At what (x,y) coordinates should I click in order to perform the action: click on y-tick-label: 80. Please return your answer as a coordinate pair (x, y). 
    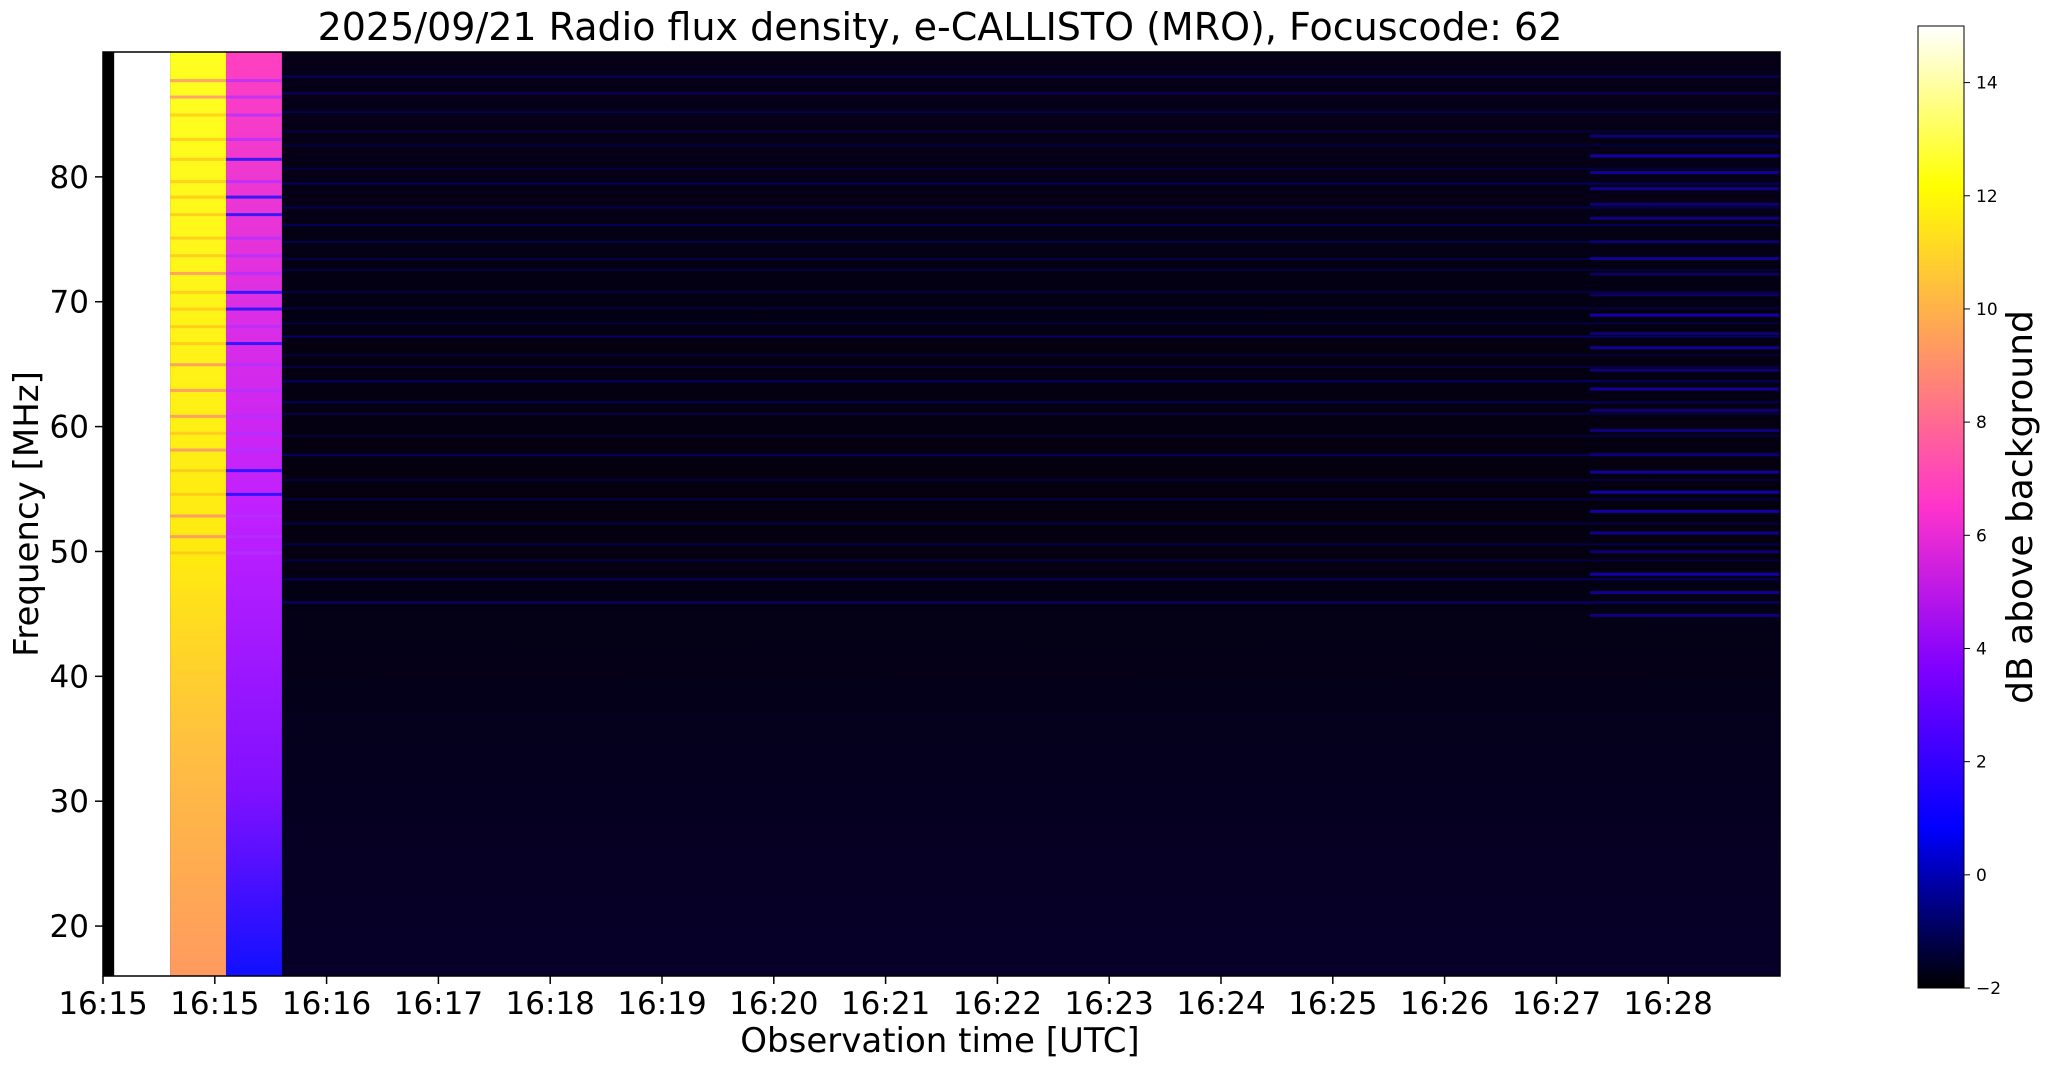
    Looking at the image, I should click on (69, 178).